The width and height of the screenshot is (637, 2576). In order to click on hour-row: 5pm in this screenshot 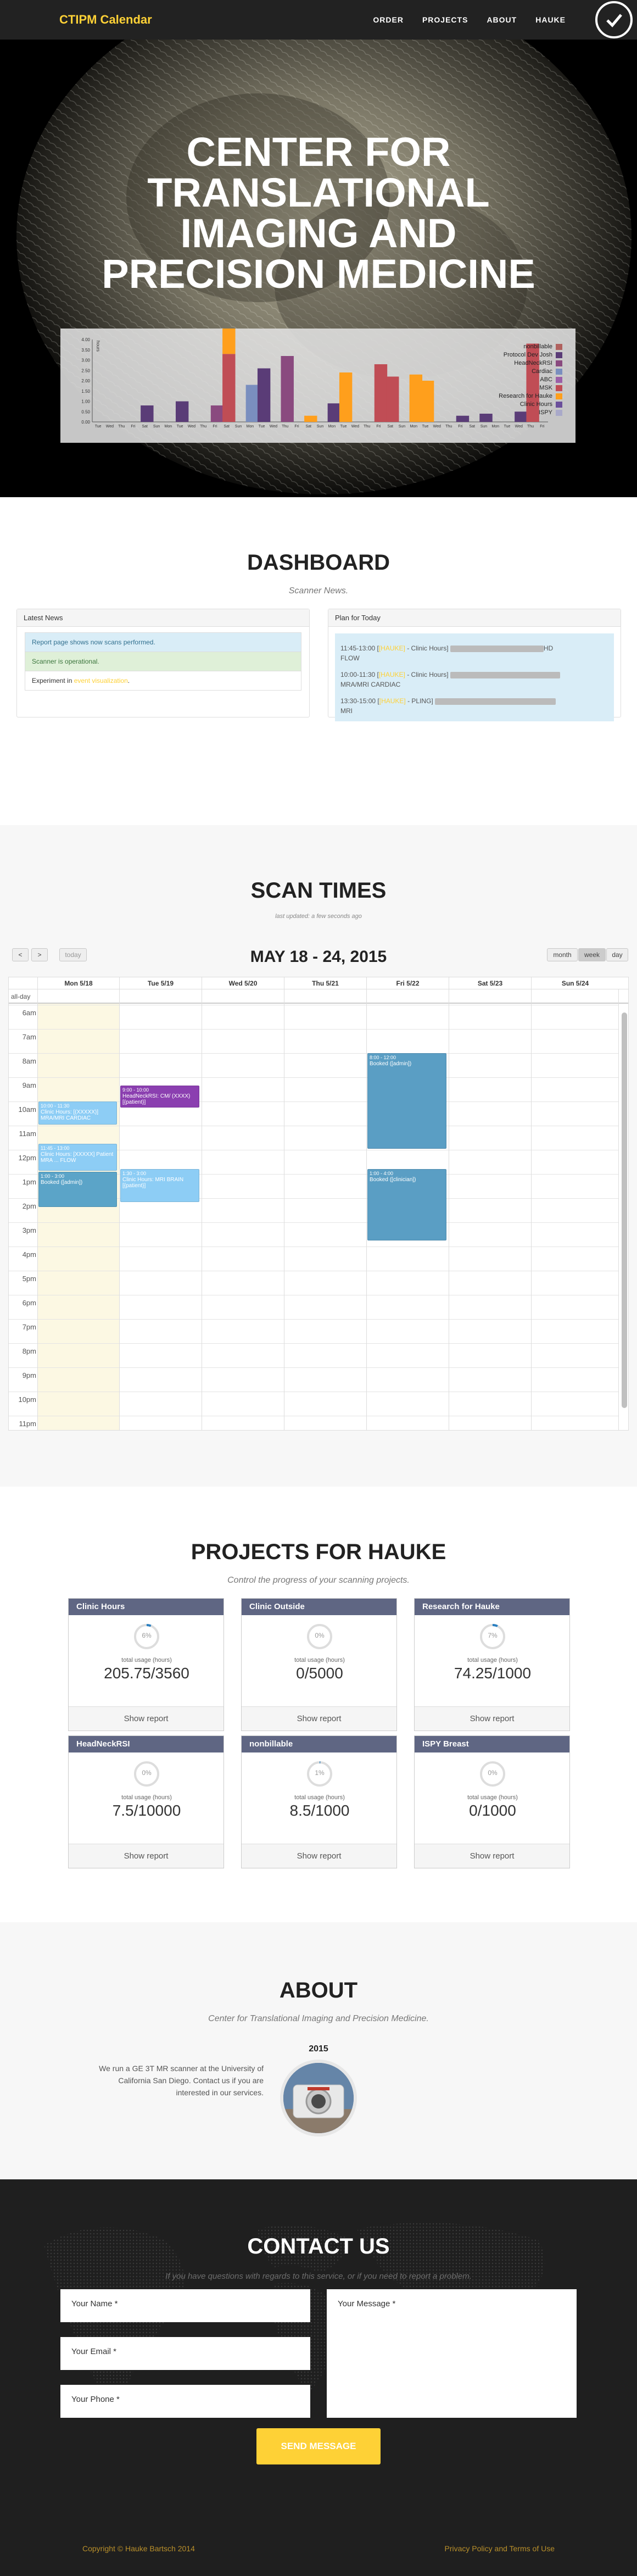, I will do `click(313, 1283)`.